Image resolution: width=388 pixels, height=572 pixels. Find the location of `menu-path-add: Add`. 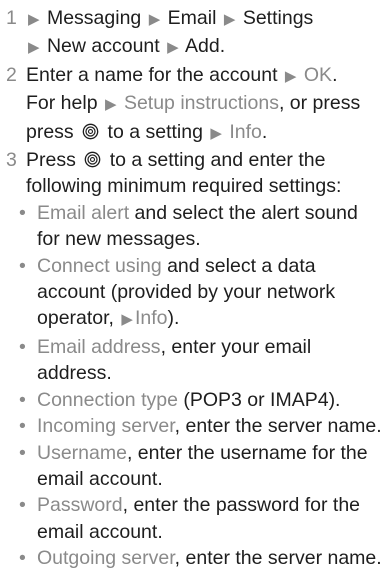

menu-path-add: Add is located at coordinates (202, 46).